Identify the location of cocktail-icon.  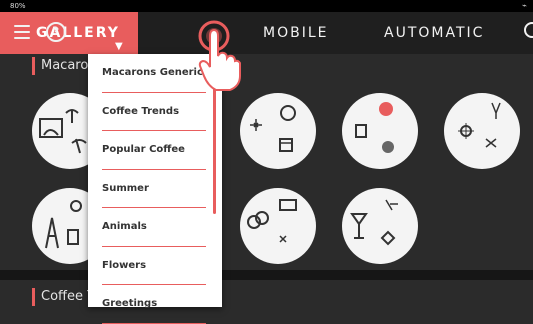
(374, 222).